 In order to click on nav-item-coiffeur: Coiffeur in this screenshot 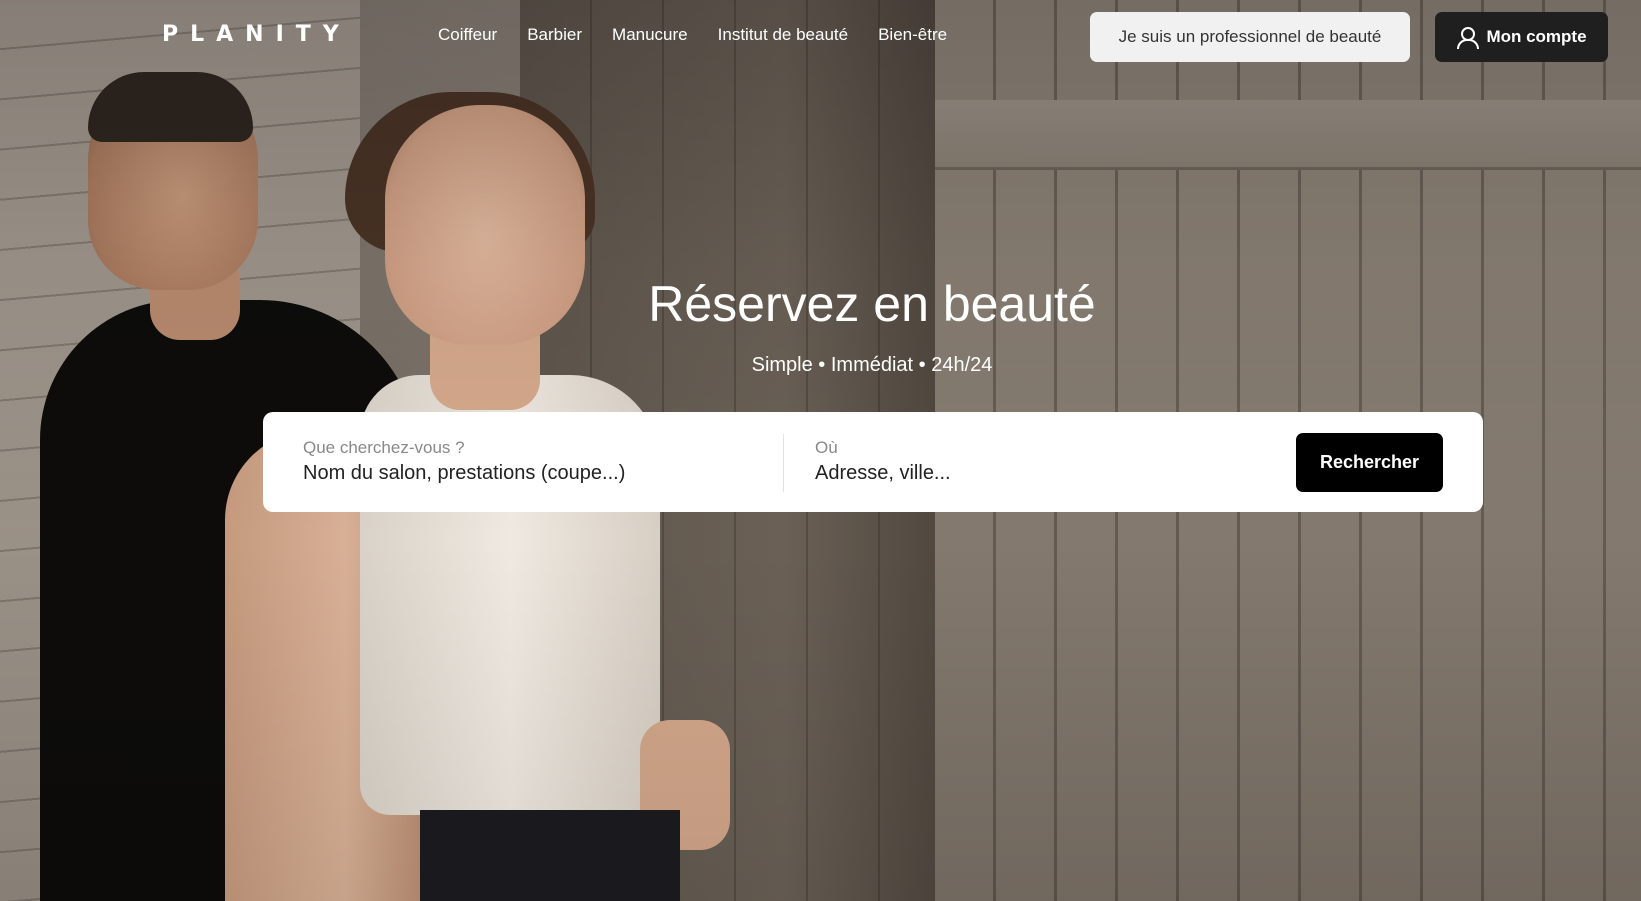, I will do `click(467, 35)`.